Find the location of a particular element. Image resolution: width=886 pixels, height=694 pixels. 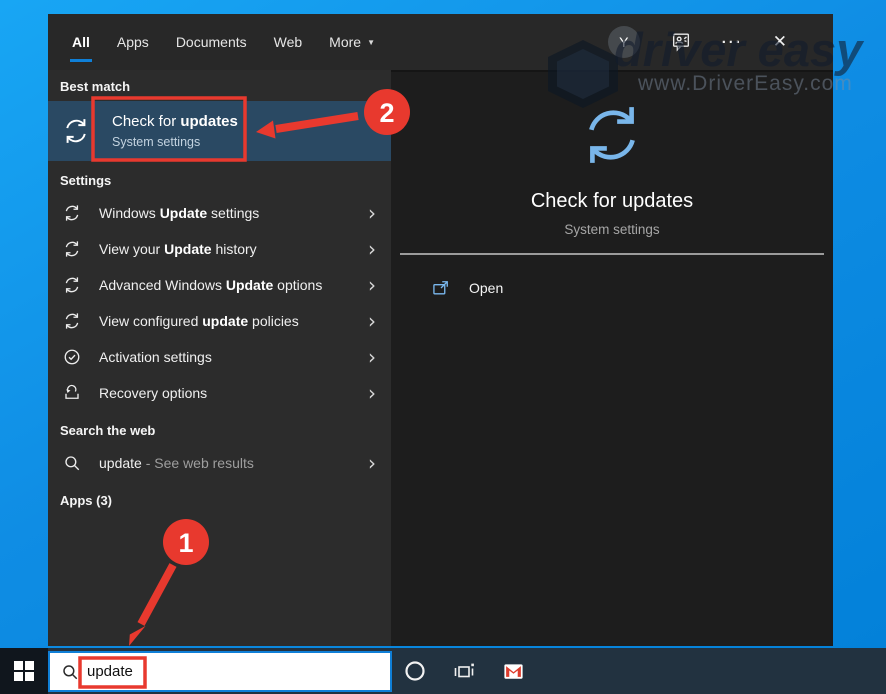

best-match-subtitle: System settings is located at coordinates (156, 142).